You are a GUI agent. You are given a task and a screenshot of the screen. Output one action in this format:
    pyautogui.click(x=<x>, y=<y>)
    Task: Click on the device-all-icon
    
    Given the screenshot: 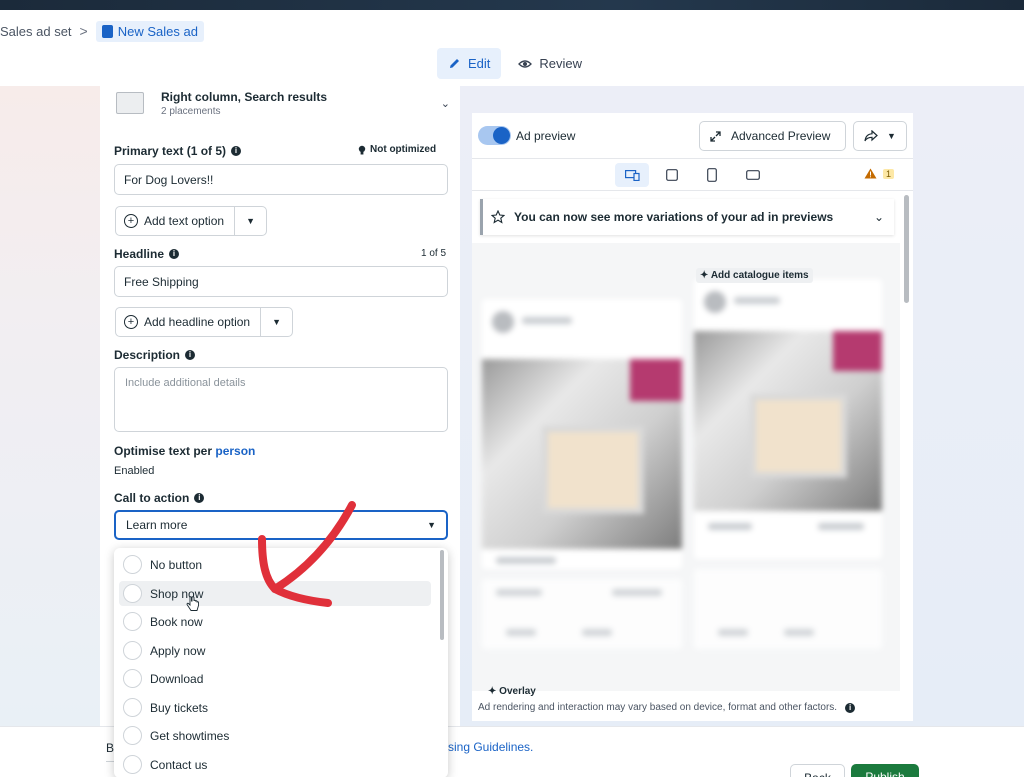 What is the action you would take?
    pyautogui.click(x=632, y=175)
    